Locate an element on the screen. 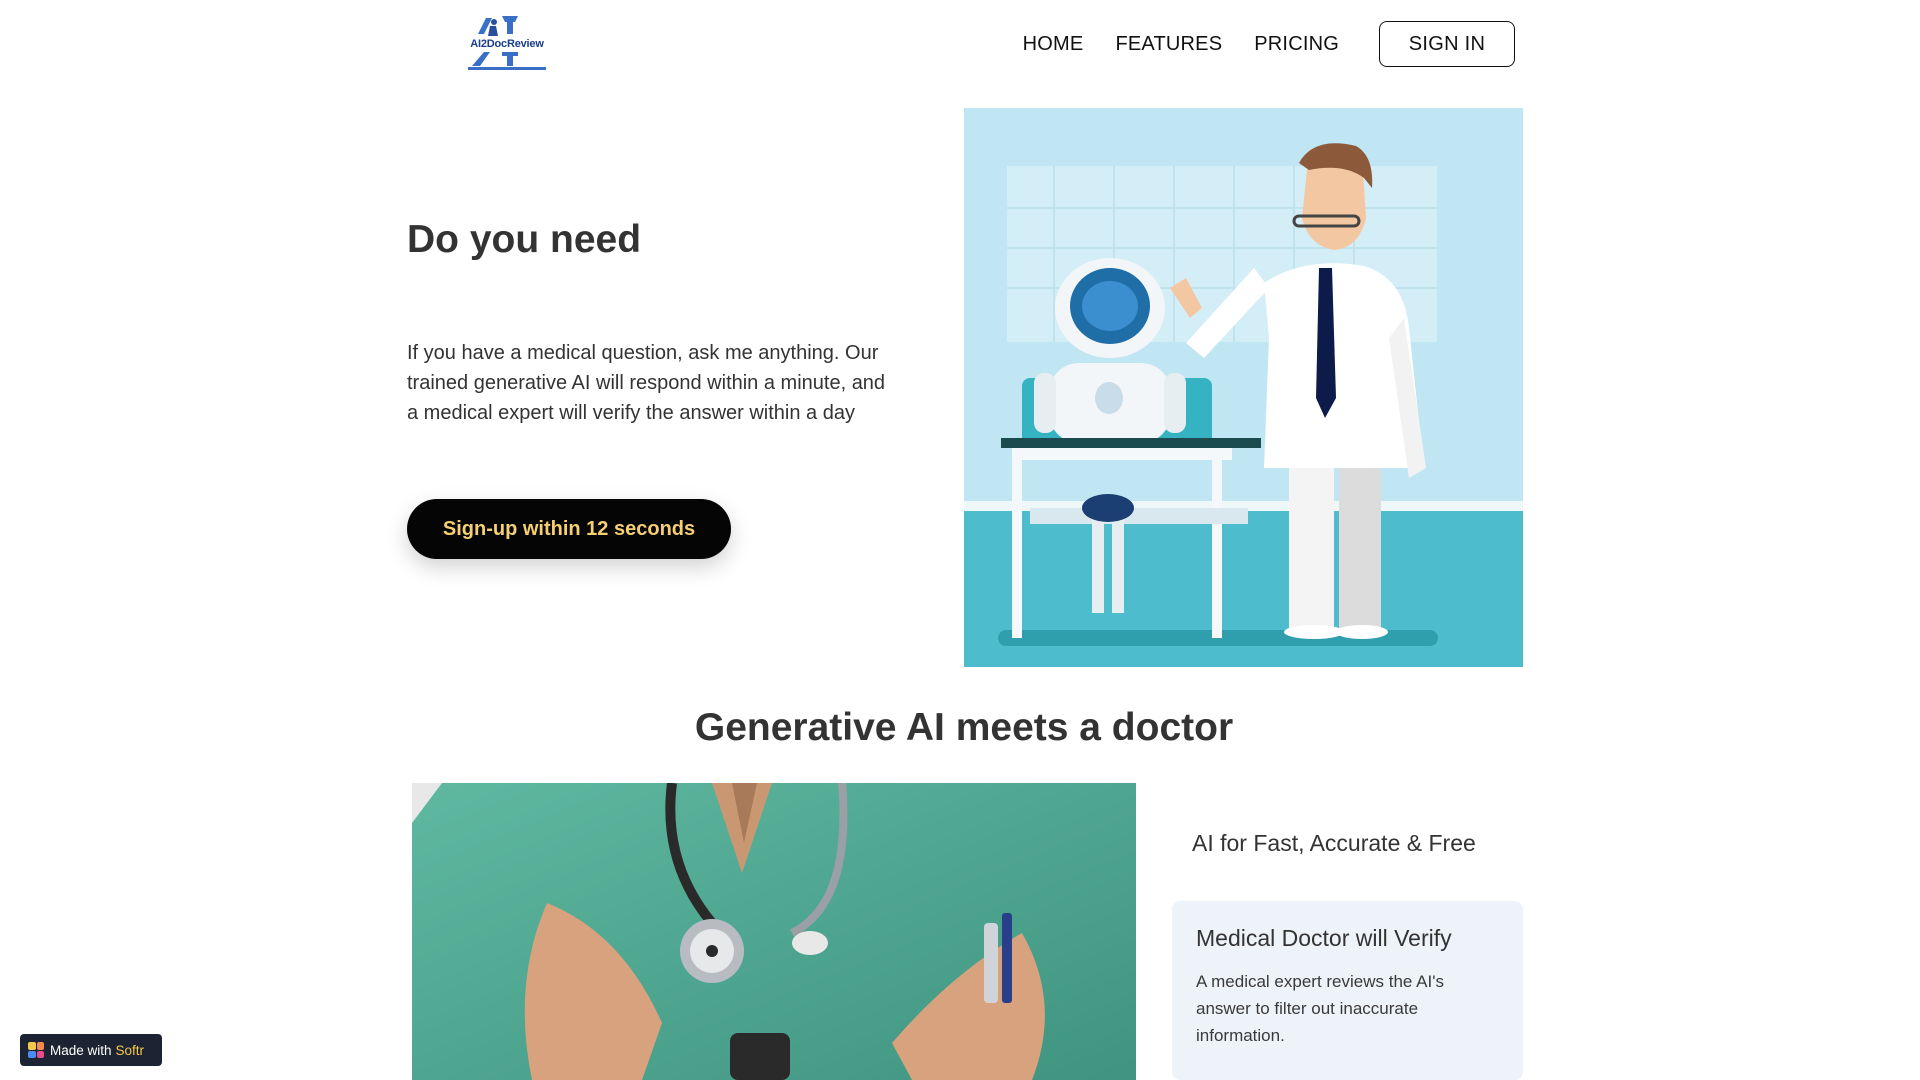  section-title: Generative AI meets a doctor is located at coordinates (964, 727).